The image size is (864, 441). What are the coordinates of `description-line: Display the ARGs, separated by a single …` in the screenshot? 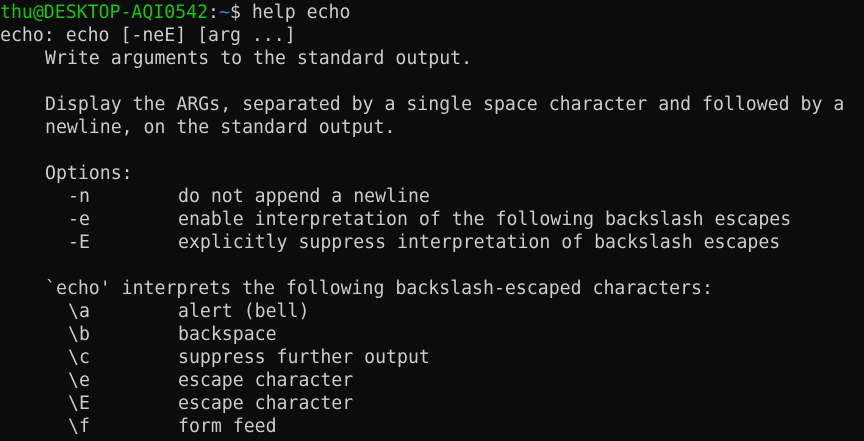 It's located at (445, 104).